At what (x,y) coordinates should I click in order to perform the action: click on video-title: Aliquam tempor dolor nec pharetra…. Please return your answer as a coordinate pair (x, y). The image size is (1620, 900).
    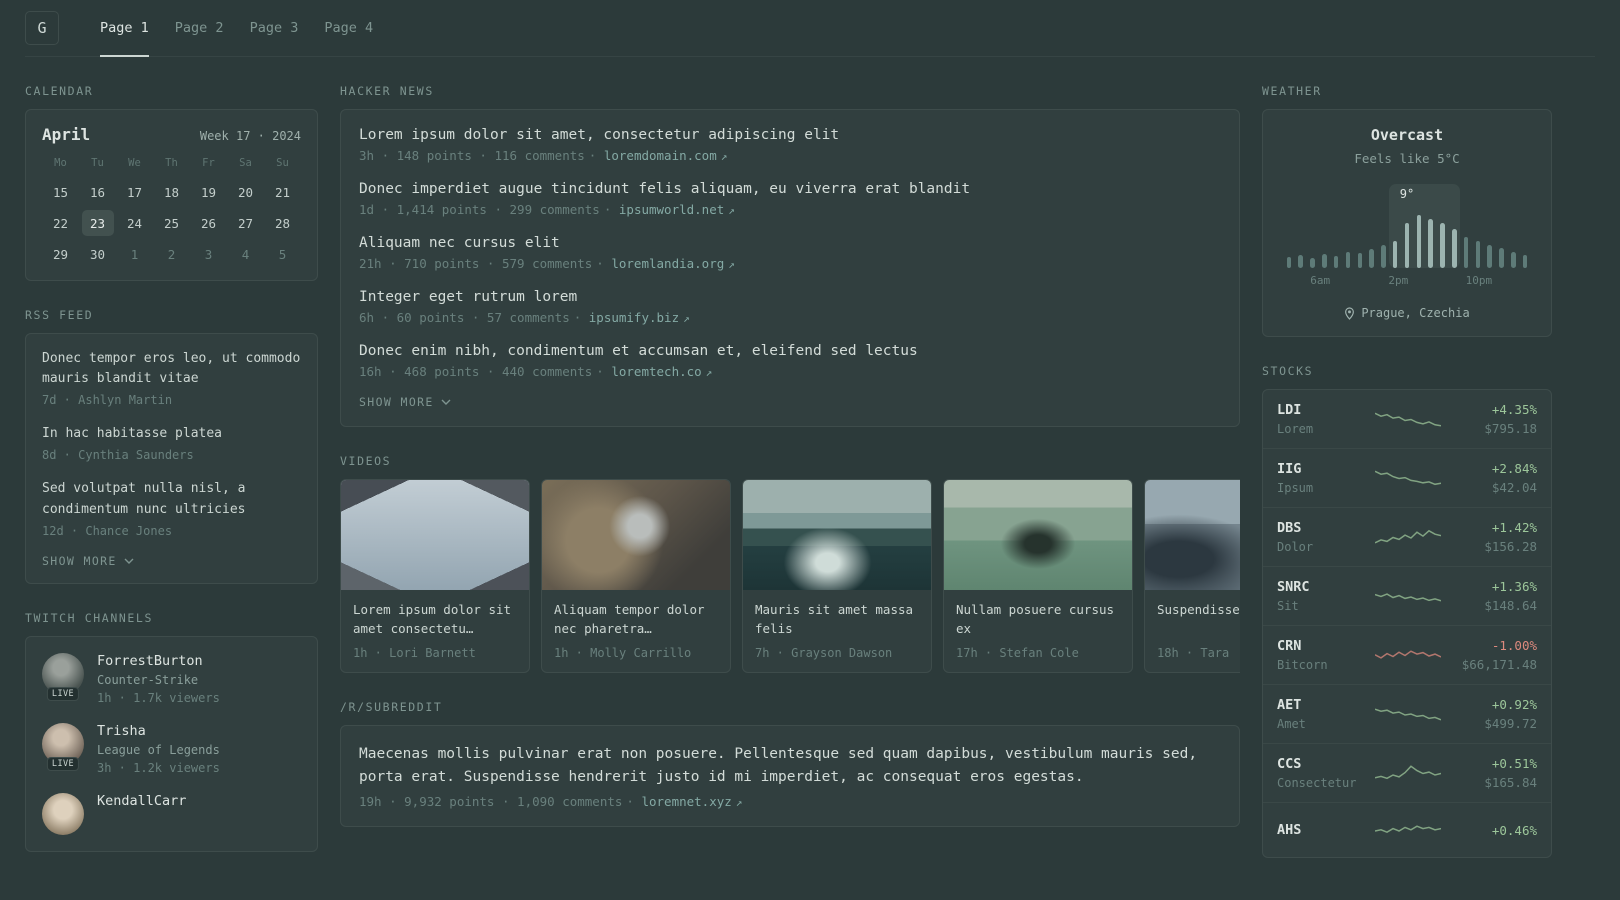
    Looking at the image, I should click on (636, 619).